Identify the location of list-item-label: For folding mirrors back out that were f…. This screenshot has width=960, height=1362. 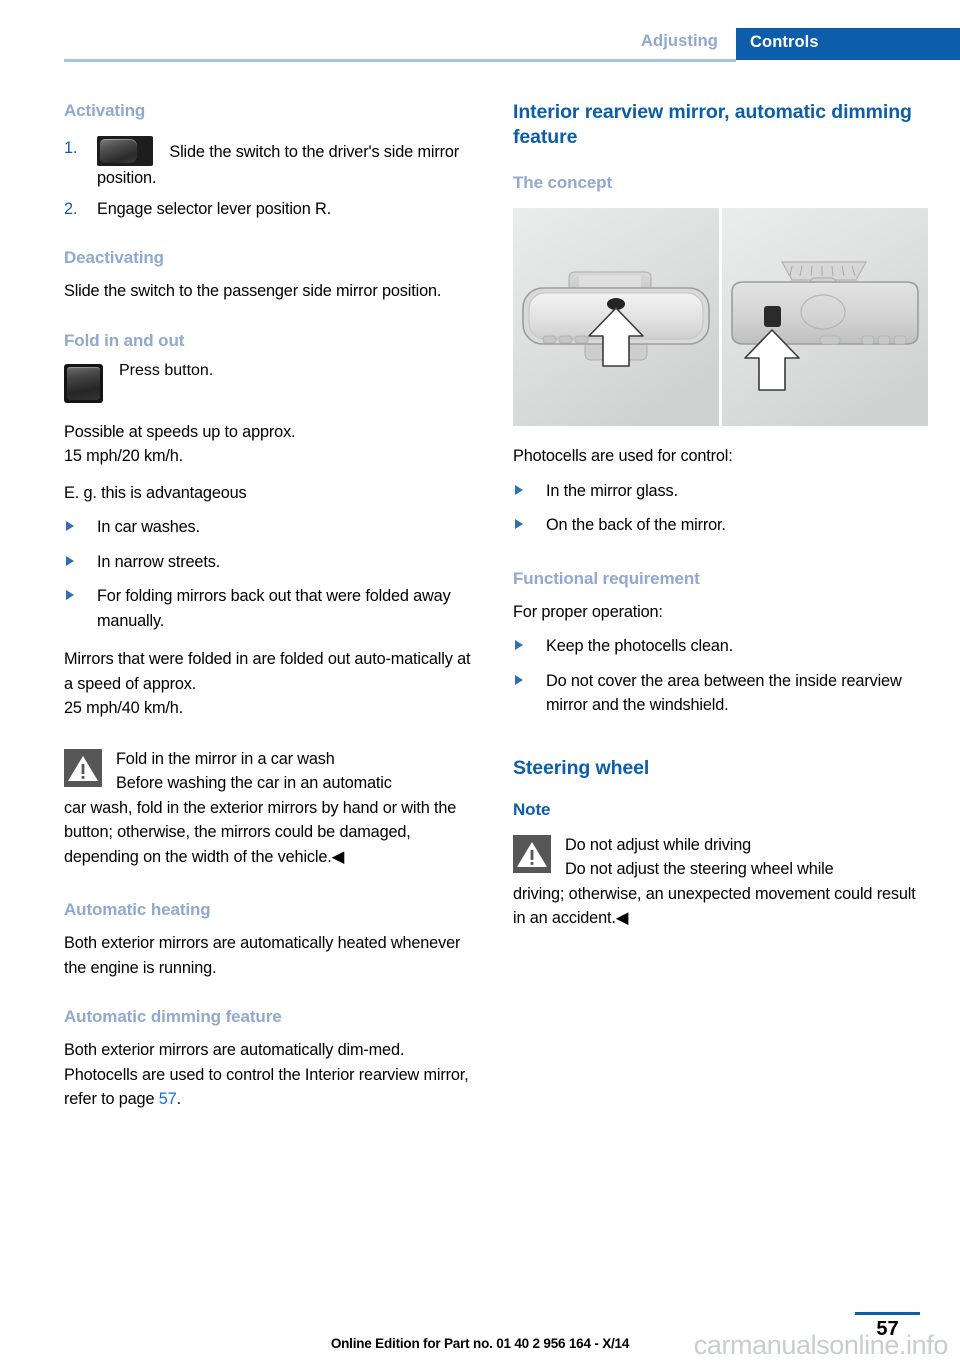
(274, 608).